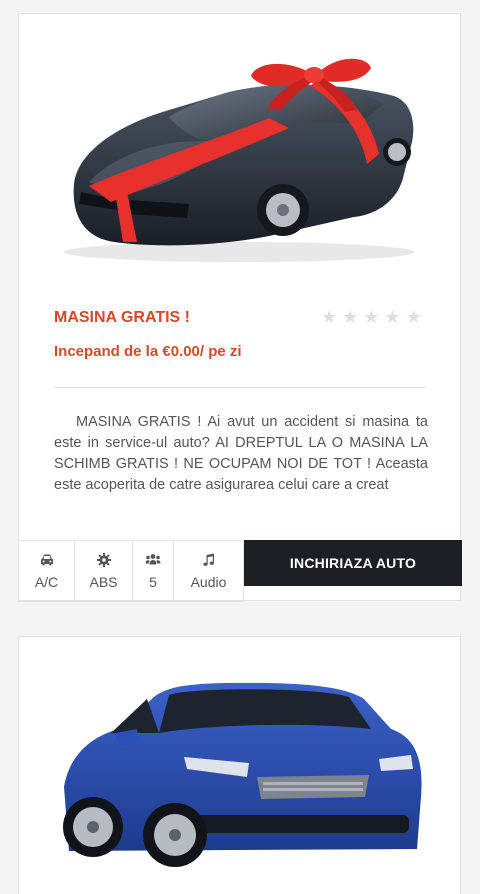 Image resolution: width=480 pixels, height=894 pixels. Describe the element at coordinates (208, 559) in the screenshot. I see `music-note-icon` at that location.